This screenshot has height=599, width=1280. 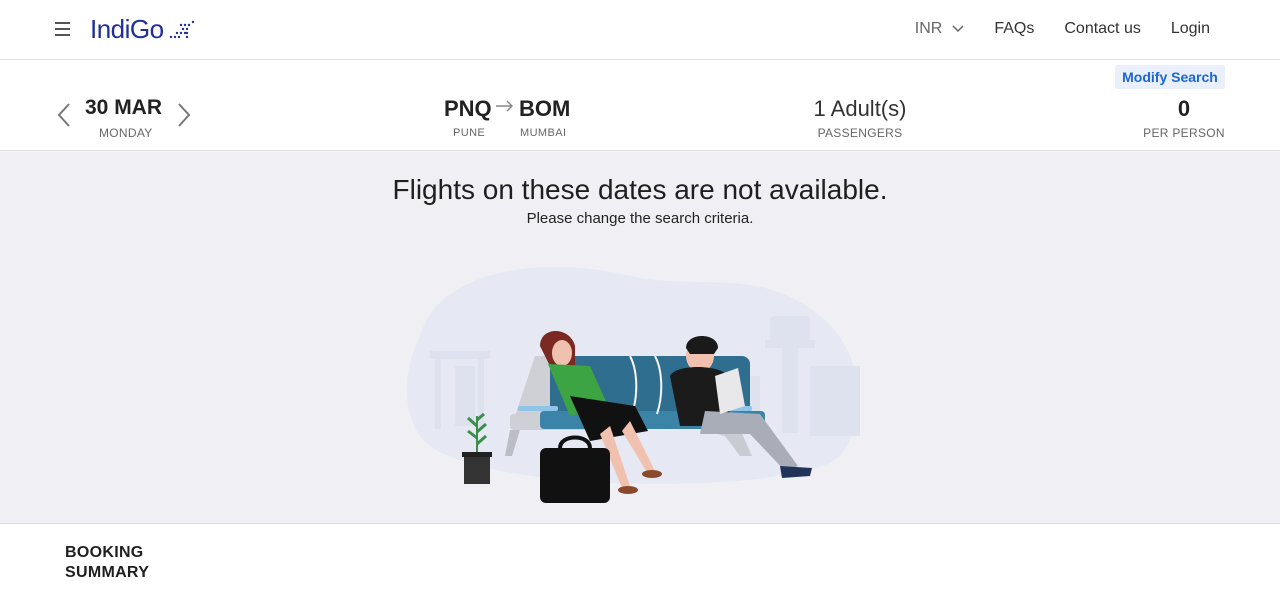 I want to click on origin-code: PNQ, so click(x=468, y=108).